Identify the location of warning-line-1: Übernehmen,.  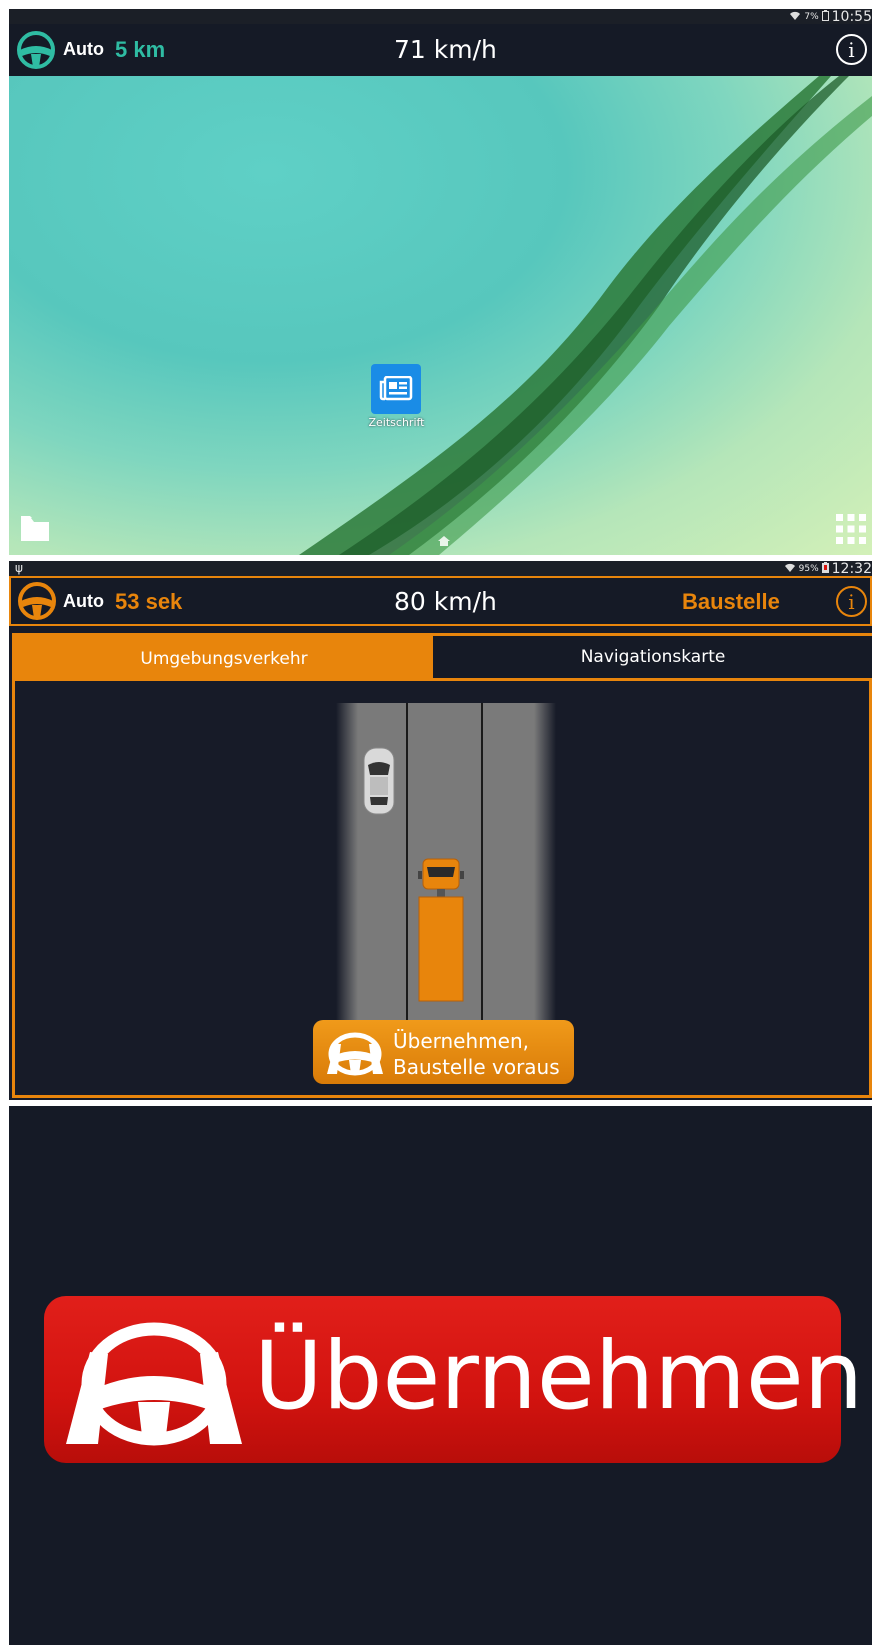
(461, 1041).